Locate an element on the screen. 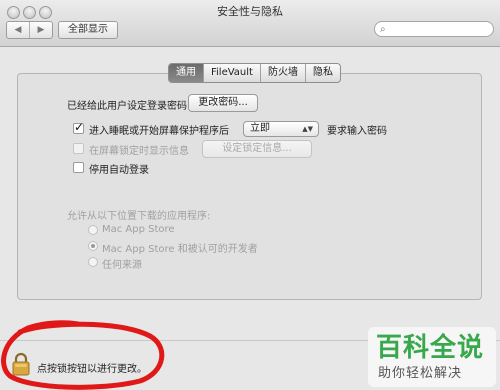 The width and height of the screenshot is (500, 390). forward-arrow-icon: ▶ is located at coordinates (41, 30).